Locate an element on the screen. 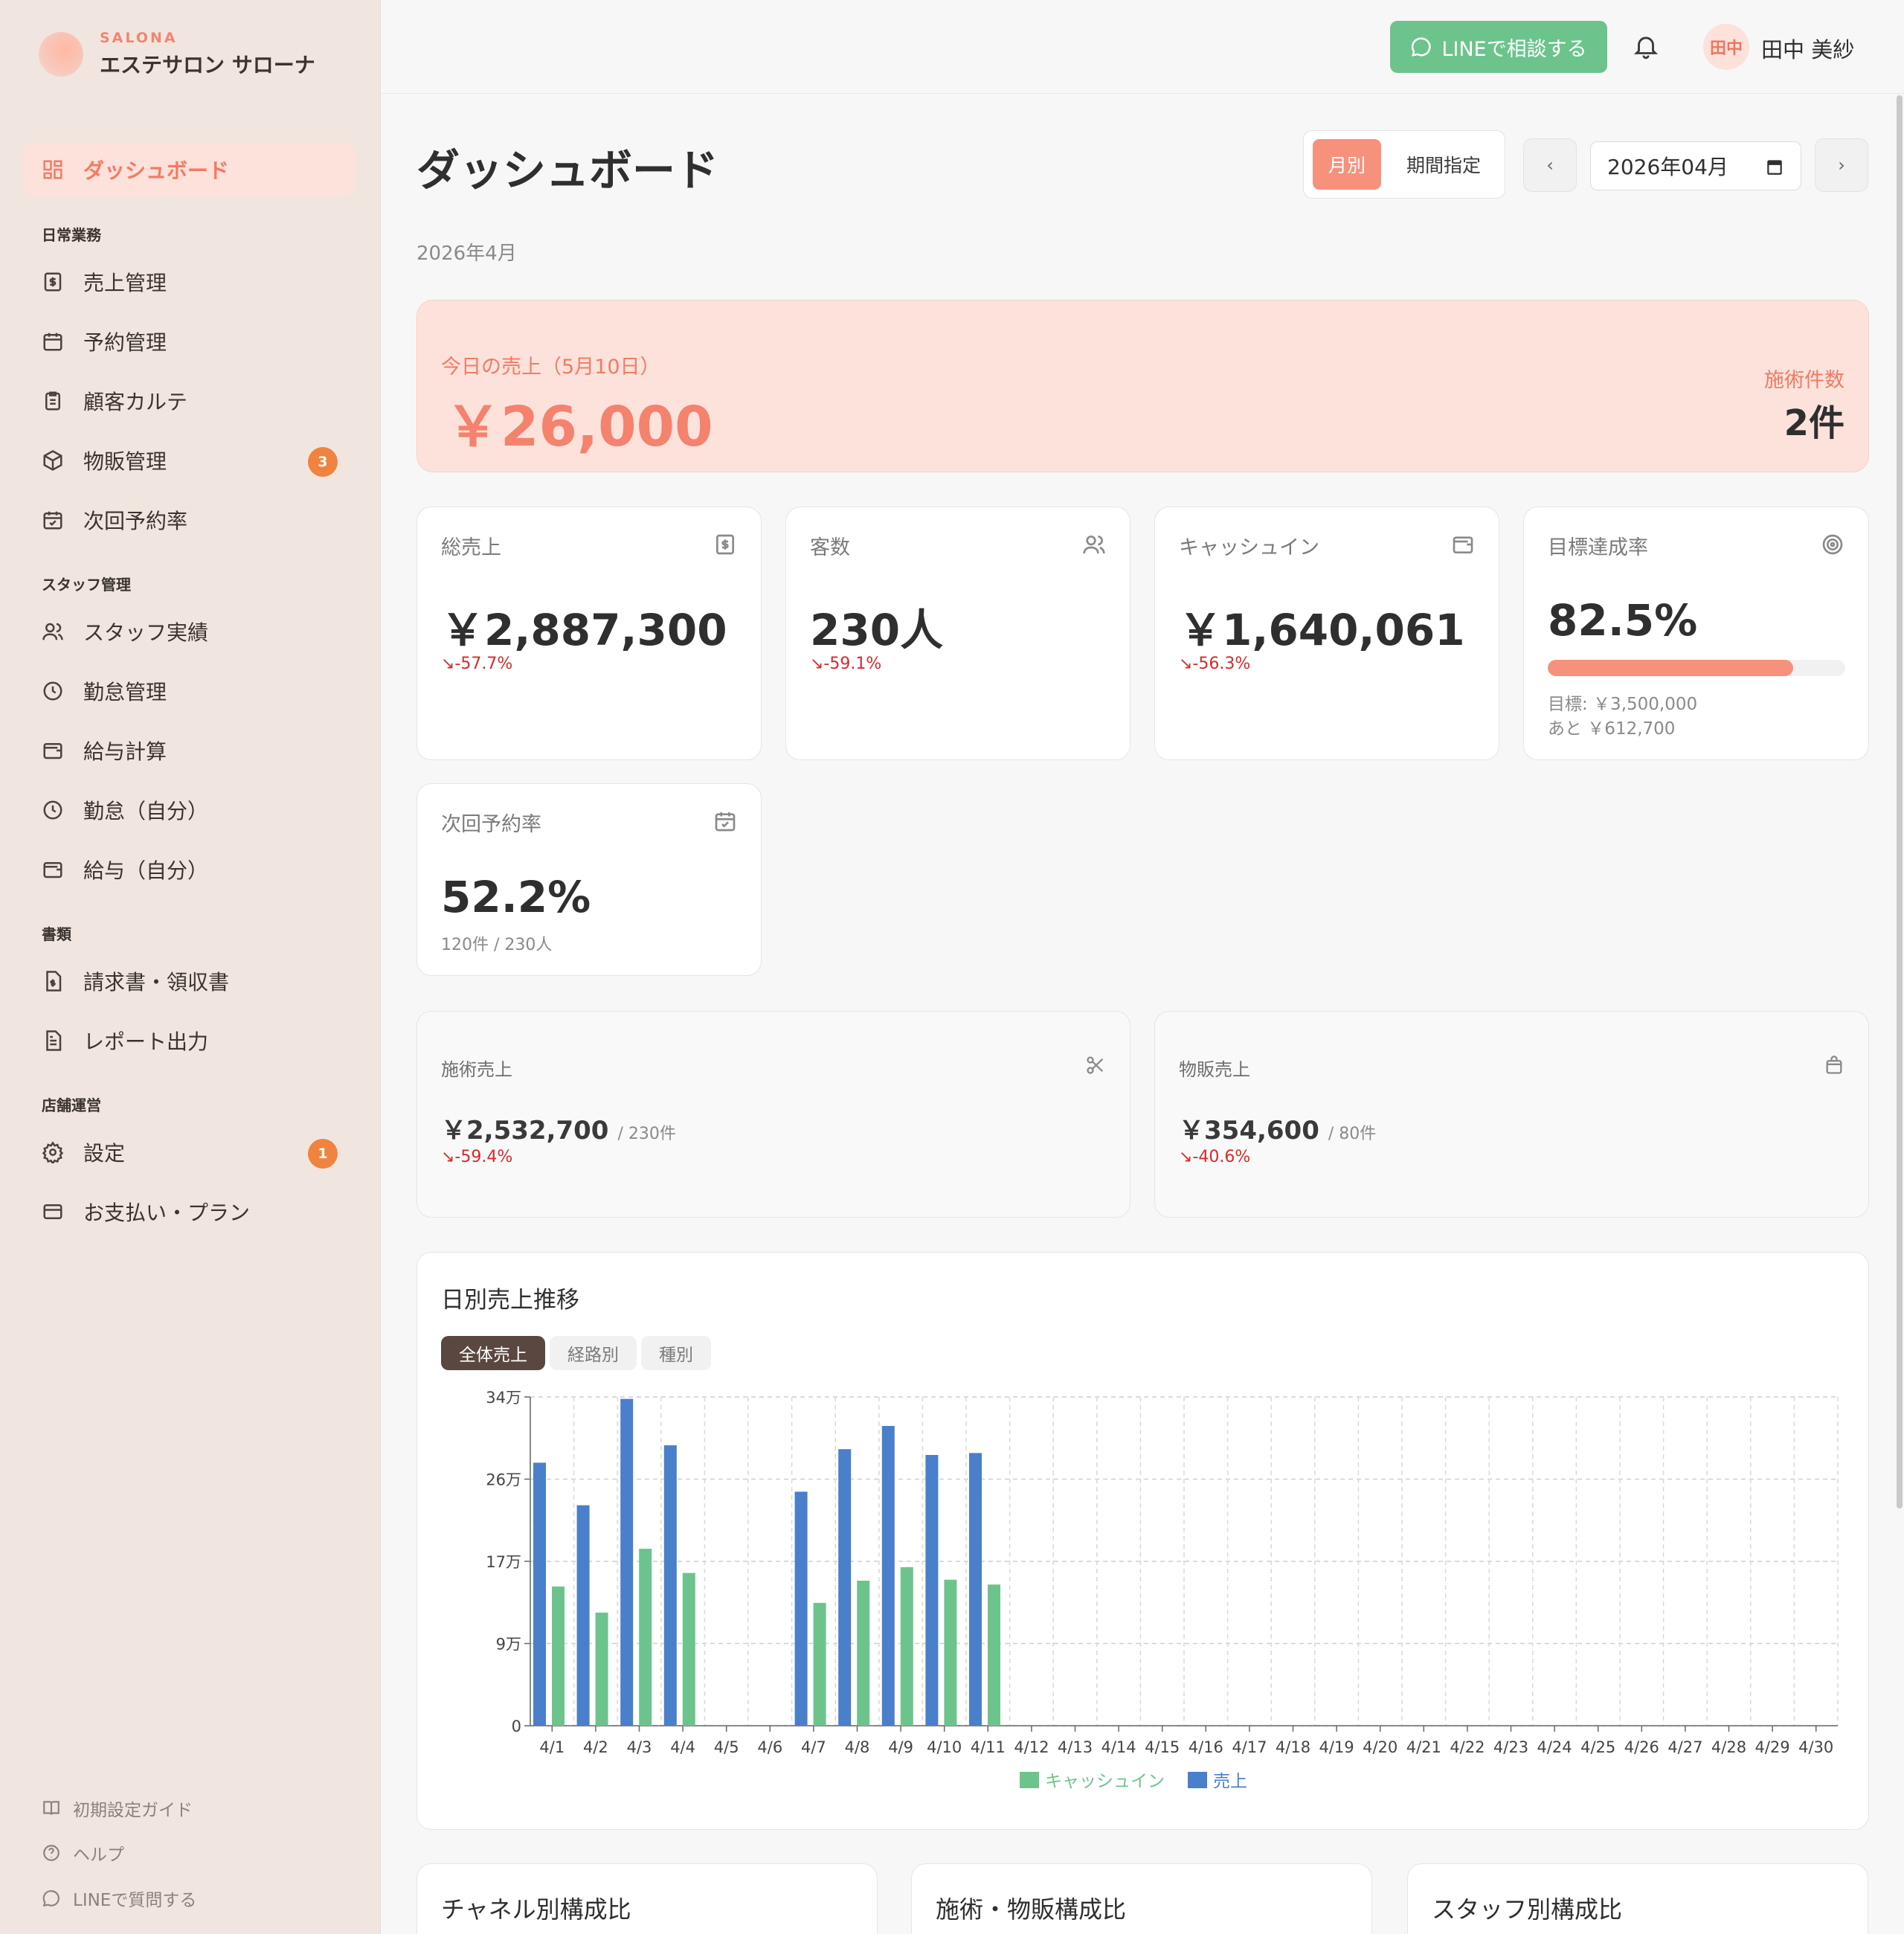 This screenshot has height=1934, width=1904. sidebar-item-invoices: 請求書・領収書 is located at coordinates (189, 981).